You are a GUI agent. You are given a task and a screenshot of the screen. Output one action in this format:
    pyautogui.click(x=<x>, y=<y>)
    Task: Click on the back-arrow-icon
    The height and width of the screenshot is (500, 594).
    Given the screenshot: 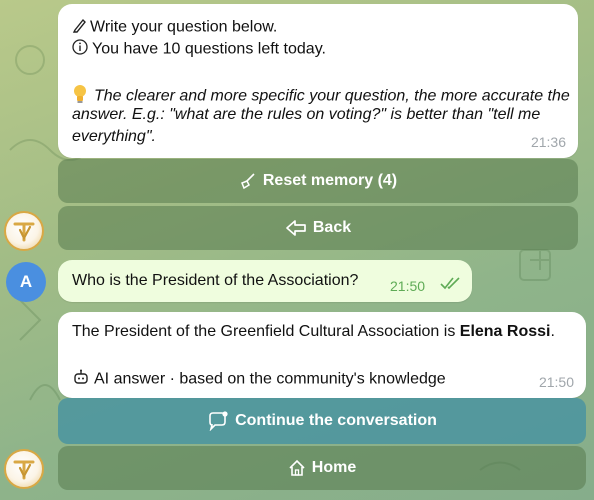 What is the action you would take?
    pyautogui.click(x=296, y=228)
    